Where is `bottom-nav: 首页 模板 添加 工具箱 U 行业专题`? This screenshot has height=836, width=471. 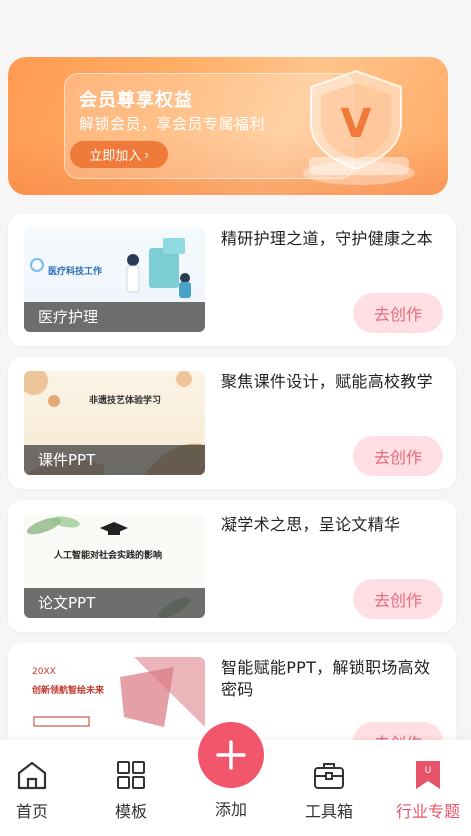 bottom-nav: 首页 模板 添加 工具箱 U 行业专题 is located at coordinates (235, 779).